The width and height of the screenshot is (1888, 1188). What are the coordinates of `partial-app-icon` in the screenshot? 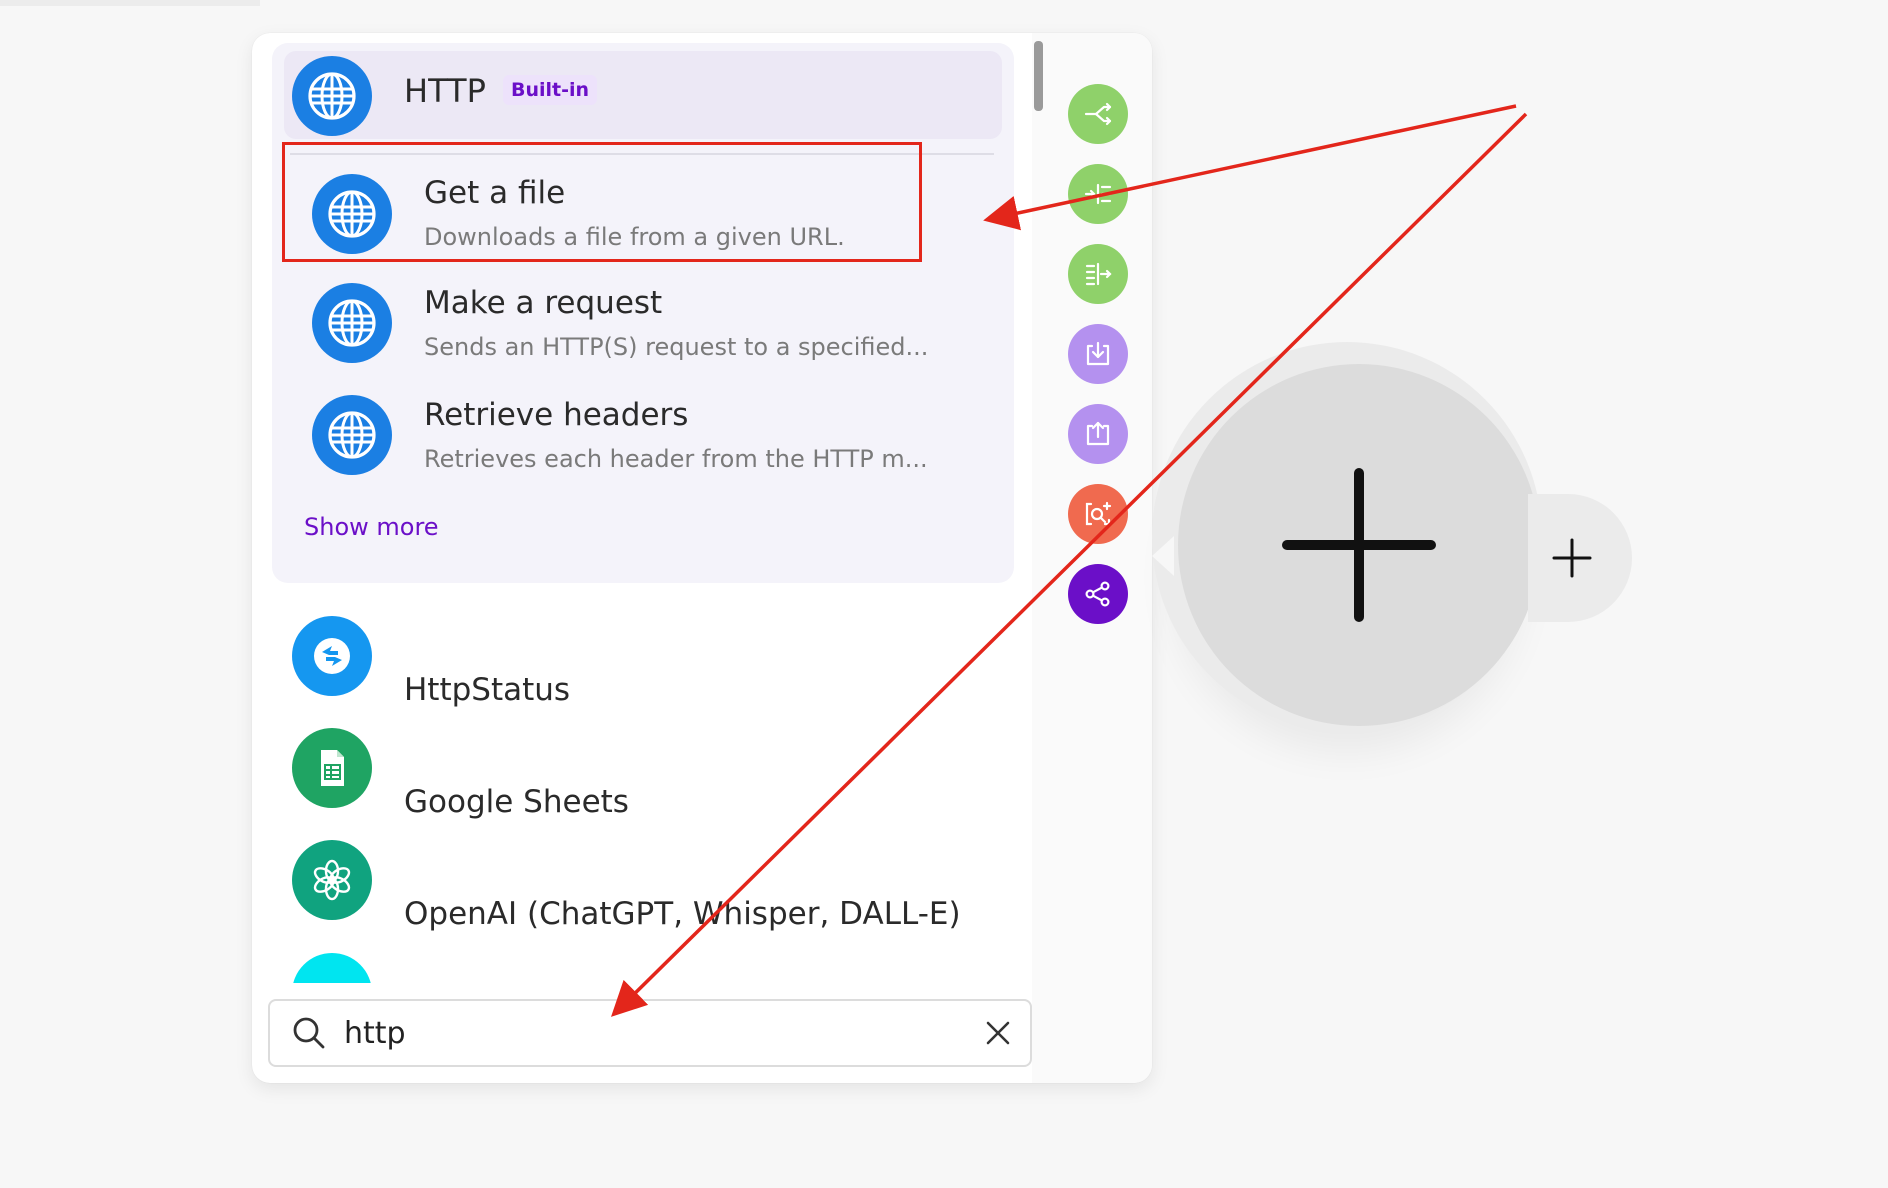 It's located at (332, 968).